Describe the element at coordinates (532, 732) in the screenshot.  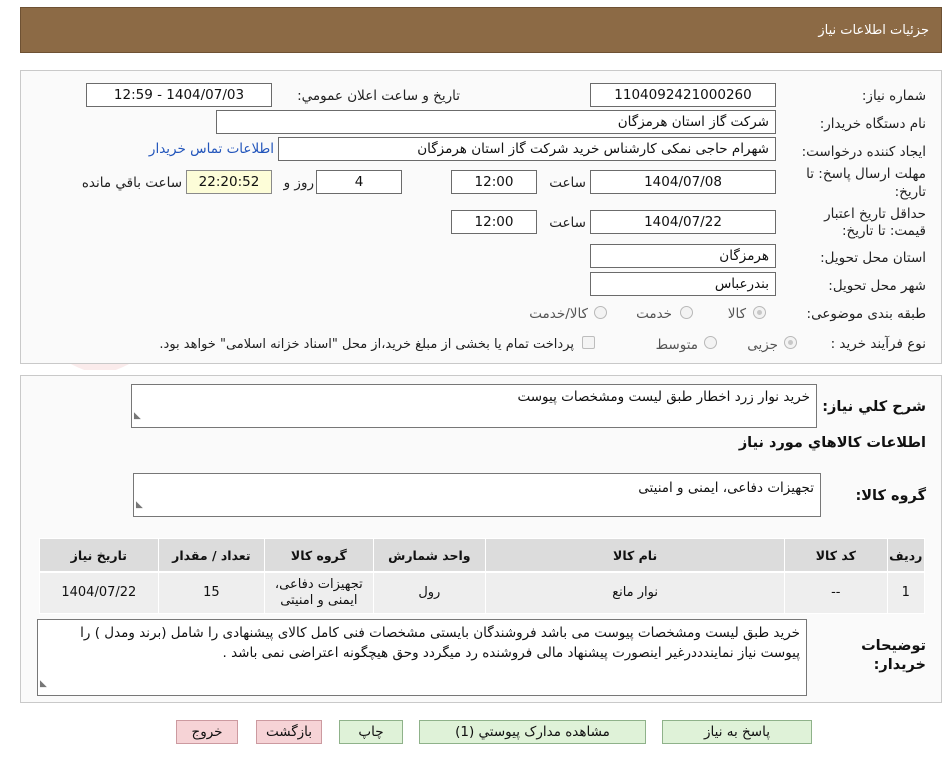
I see `view-attachments-button: مشاهده مدارک پيوستي (1)` at that location.